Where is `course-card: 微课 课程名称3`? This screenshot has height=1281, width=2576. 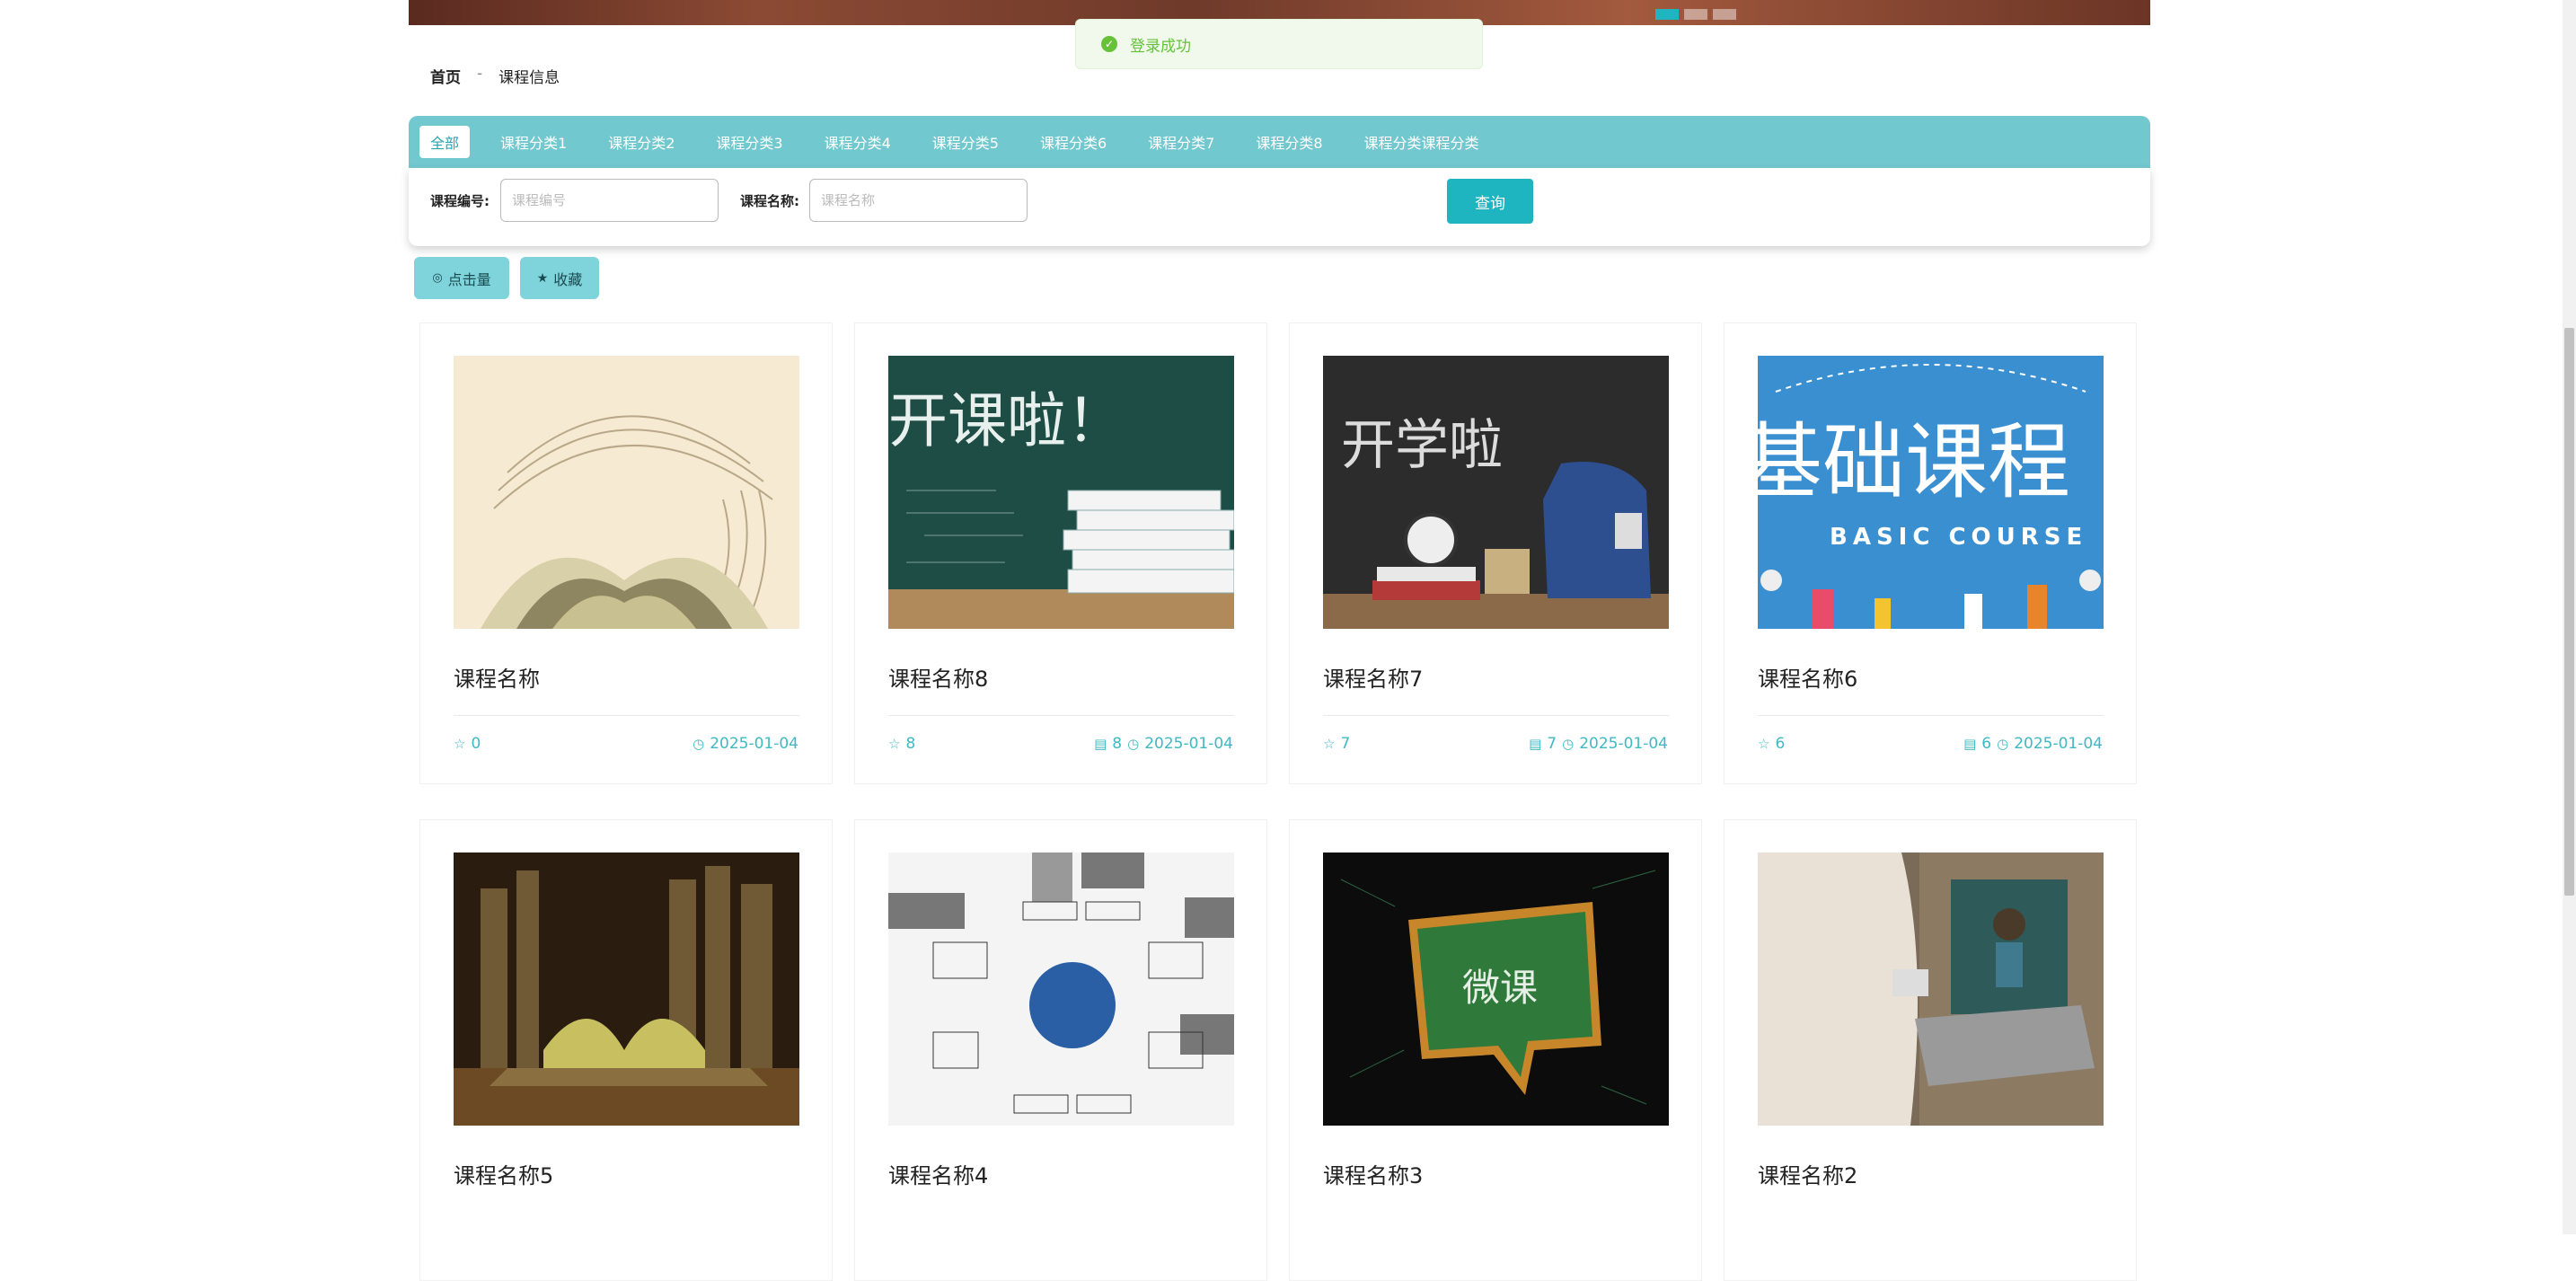
course-card: 微课 课程名称3 is located at coordinates (1495, 1050).